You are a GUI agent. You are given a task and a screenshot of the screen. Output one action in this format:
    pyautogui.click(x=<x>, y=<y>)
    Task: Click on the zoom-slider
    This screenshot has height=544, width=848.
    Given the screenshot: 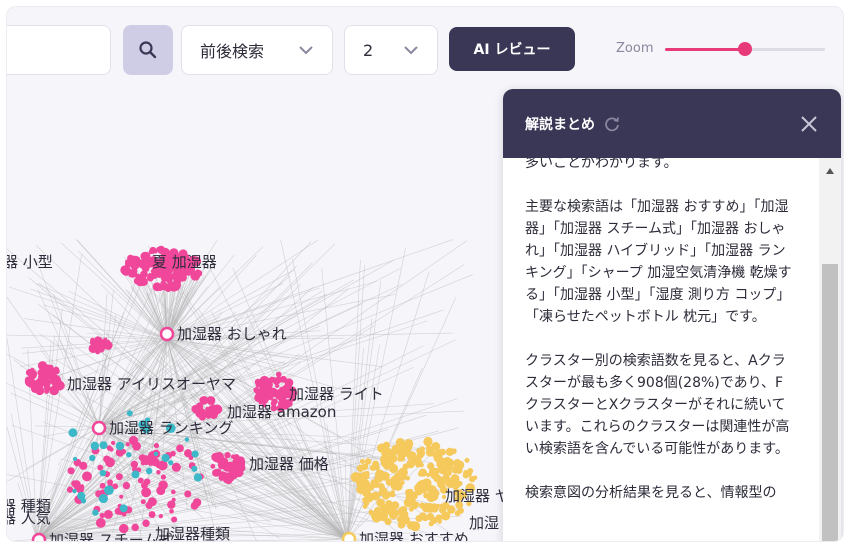 What is the action you would take?
    pyautogui.click(x=745, y=49)
    